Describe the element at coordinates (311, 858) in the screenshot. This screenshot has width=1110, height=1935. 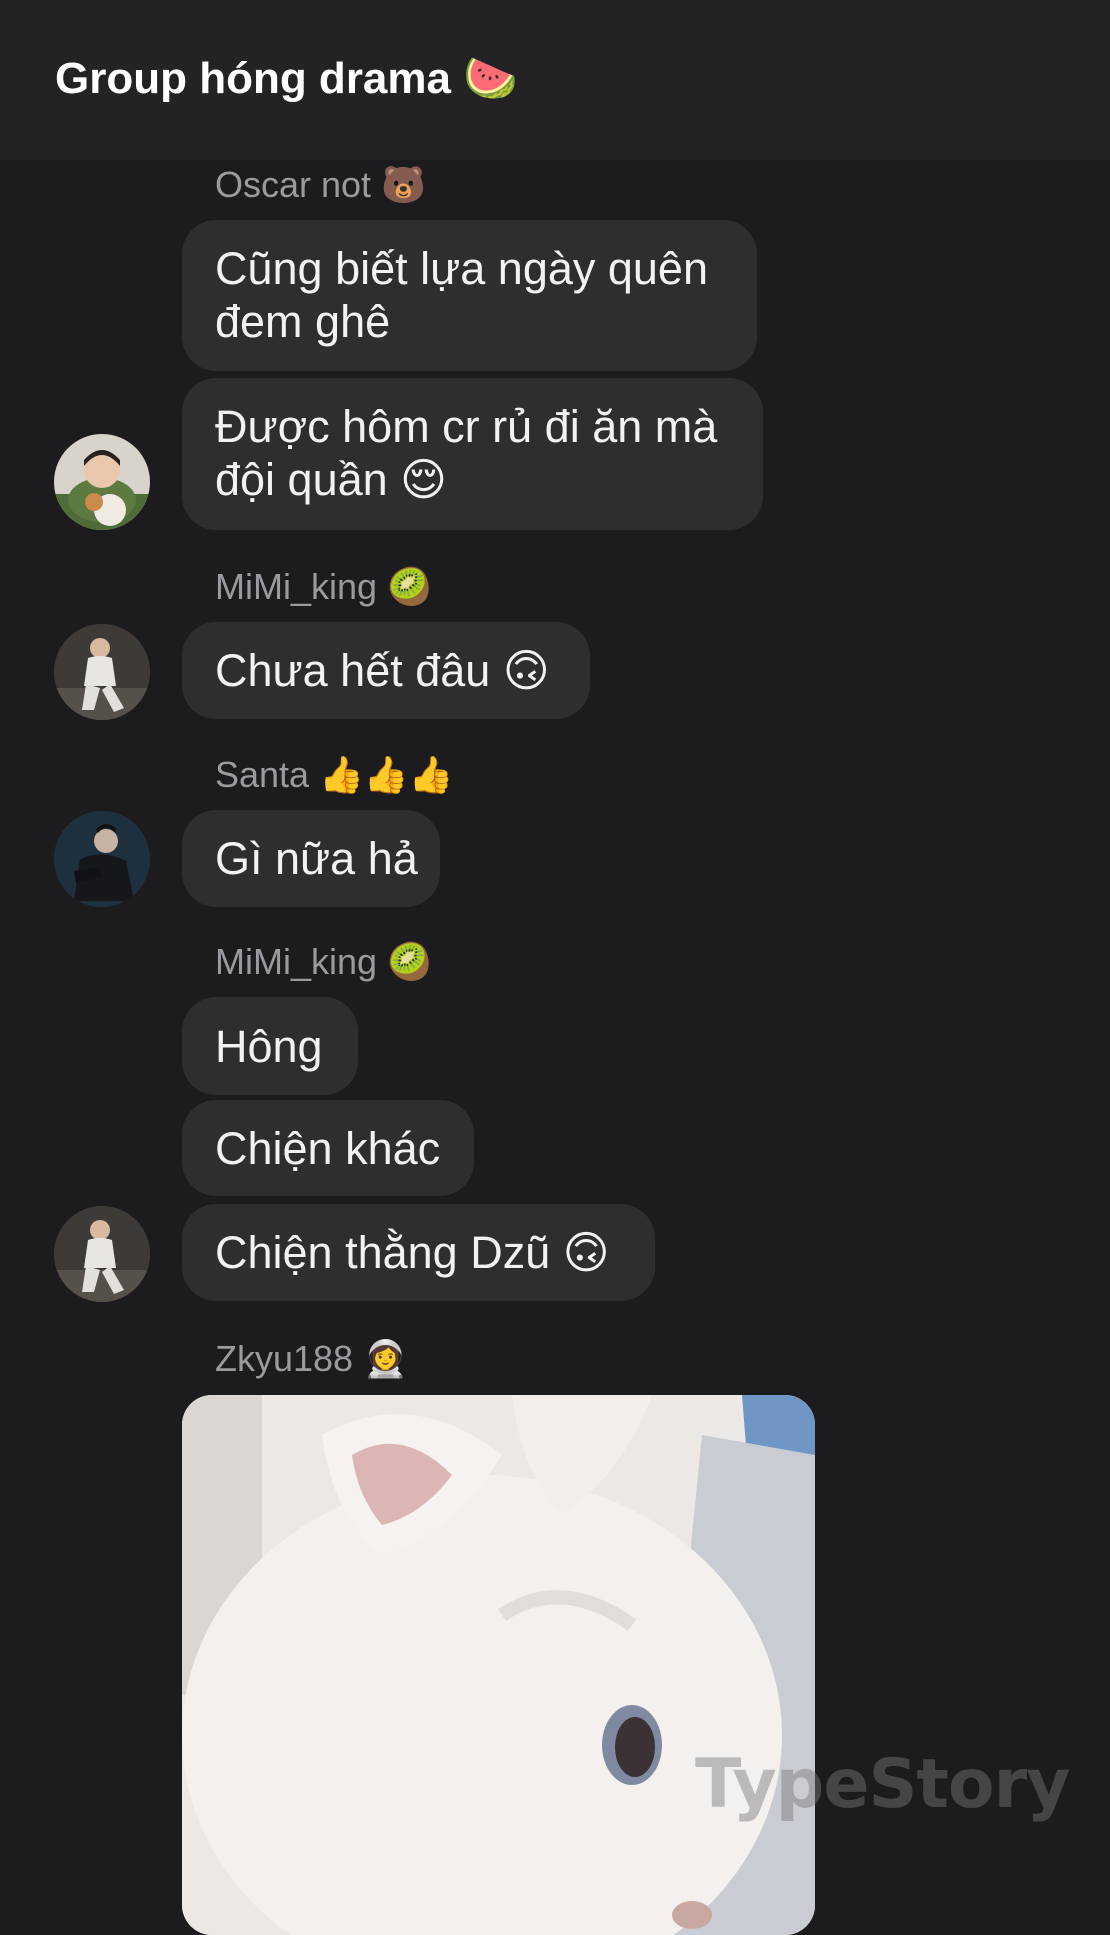
I see `message-bubble: Gì nữa hả` at that location.